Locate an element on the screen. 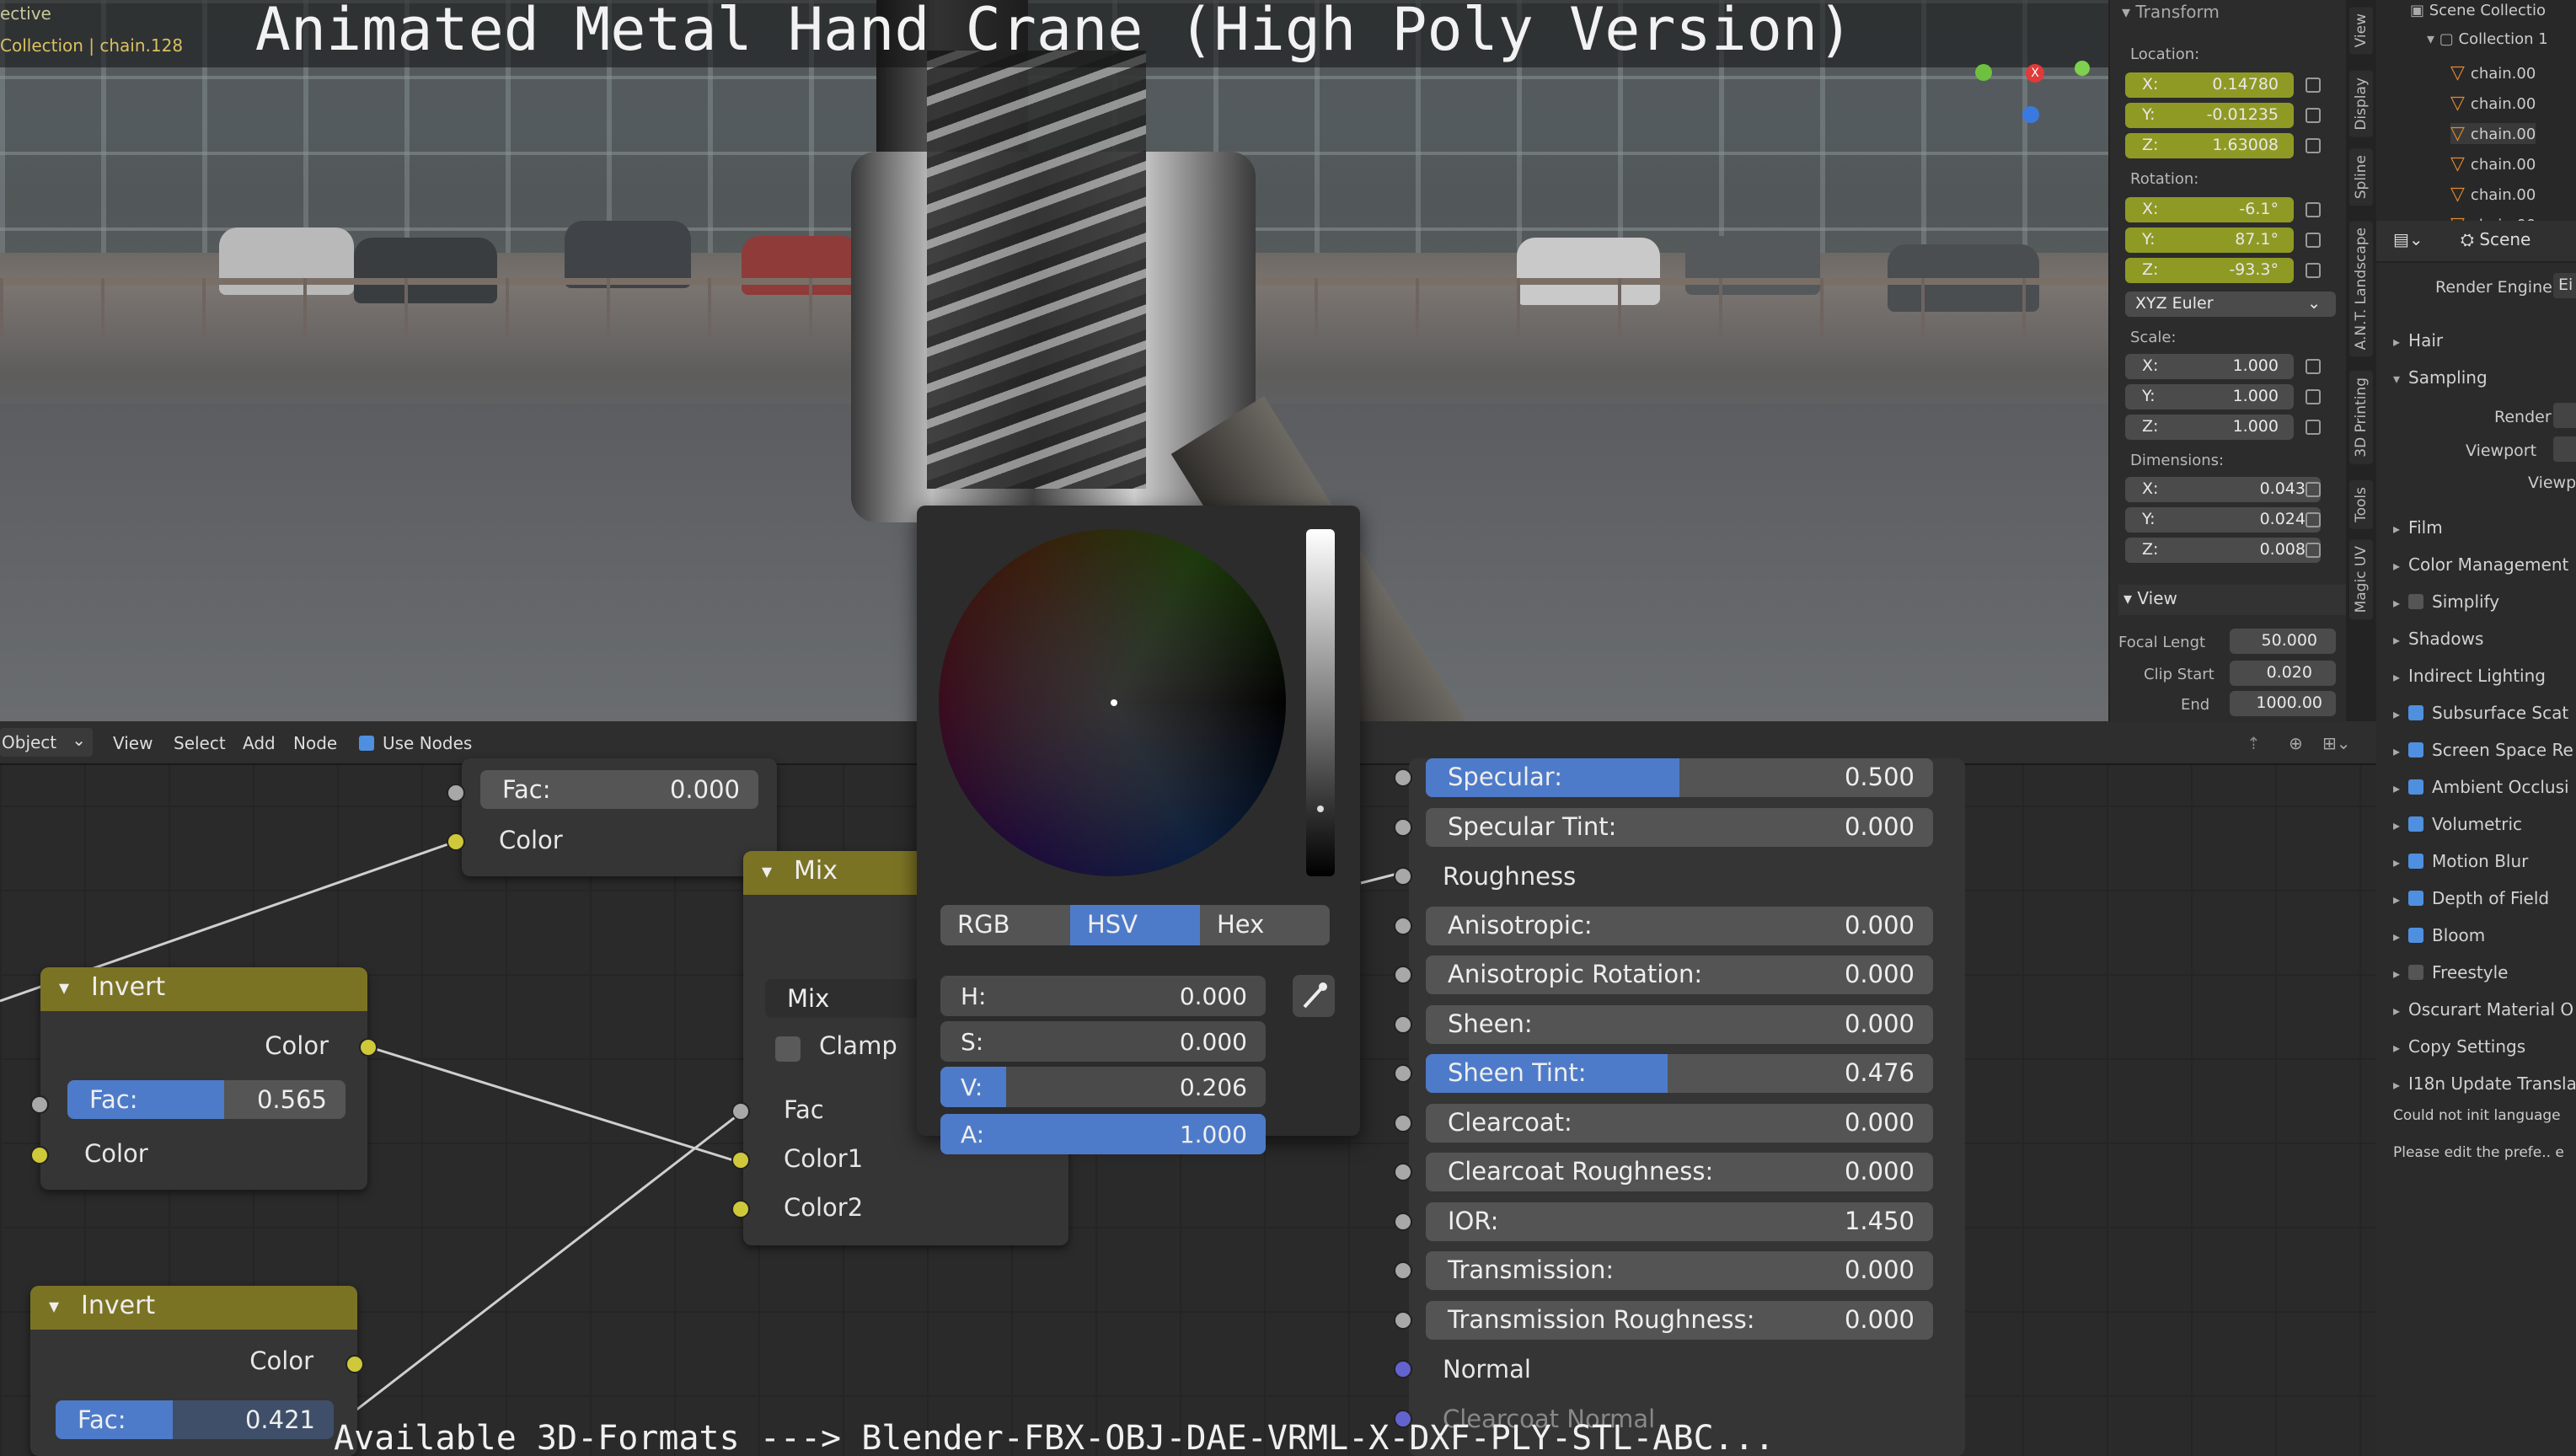 This screenshot has height=1456, width=2576. transform-header: ▾ Transform is located at coordinates (2171, 12).